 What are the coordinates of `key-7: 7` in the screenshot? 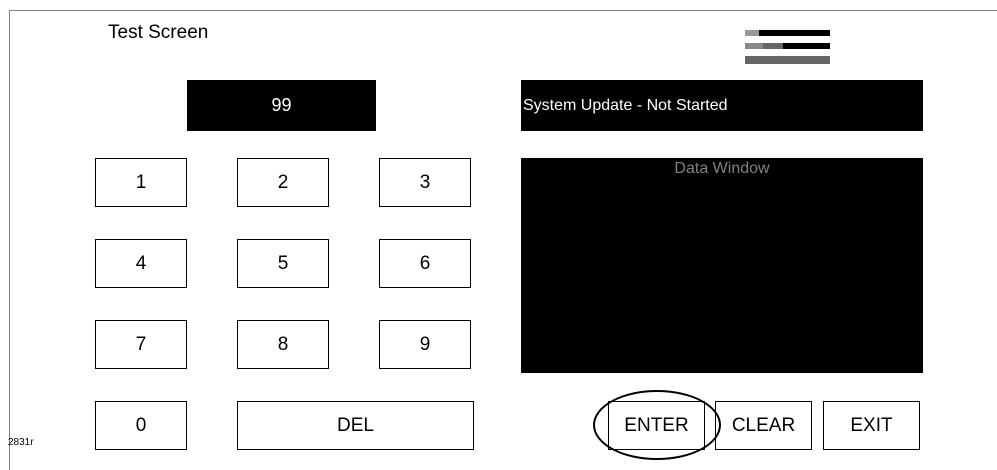 It's located at (141, 344).